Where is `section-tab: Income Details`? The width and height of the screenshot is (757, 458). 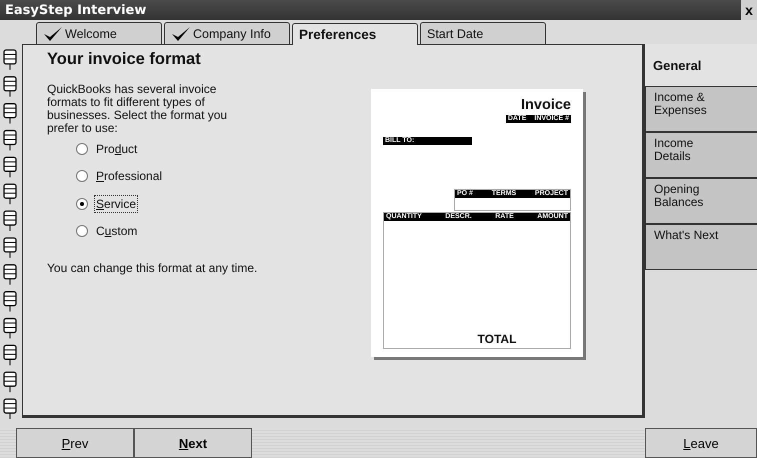 section-tab: Income Details is located at coordinates (701, 155).